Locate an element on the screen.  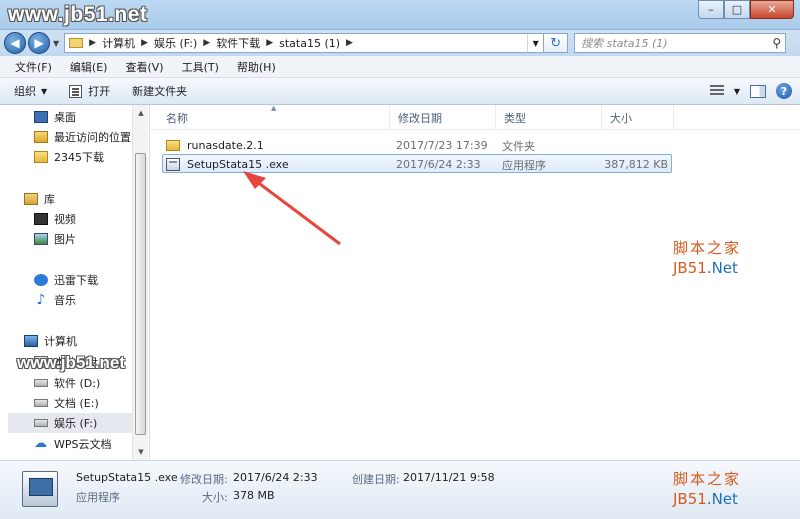
details-filetype: 应用程序 is located at coordinates (98, 497).